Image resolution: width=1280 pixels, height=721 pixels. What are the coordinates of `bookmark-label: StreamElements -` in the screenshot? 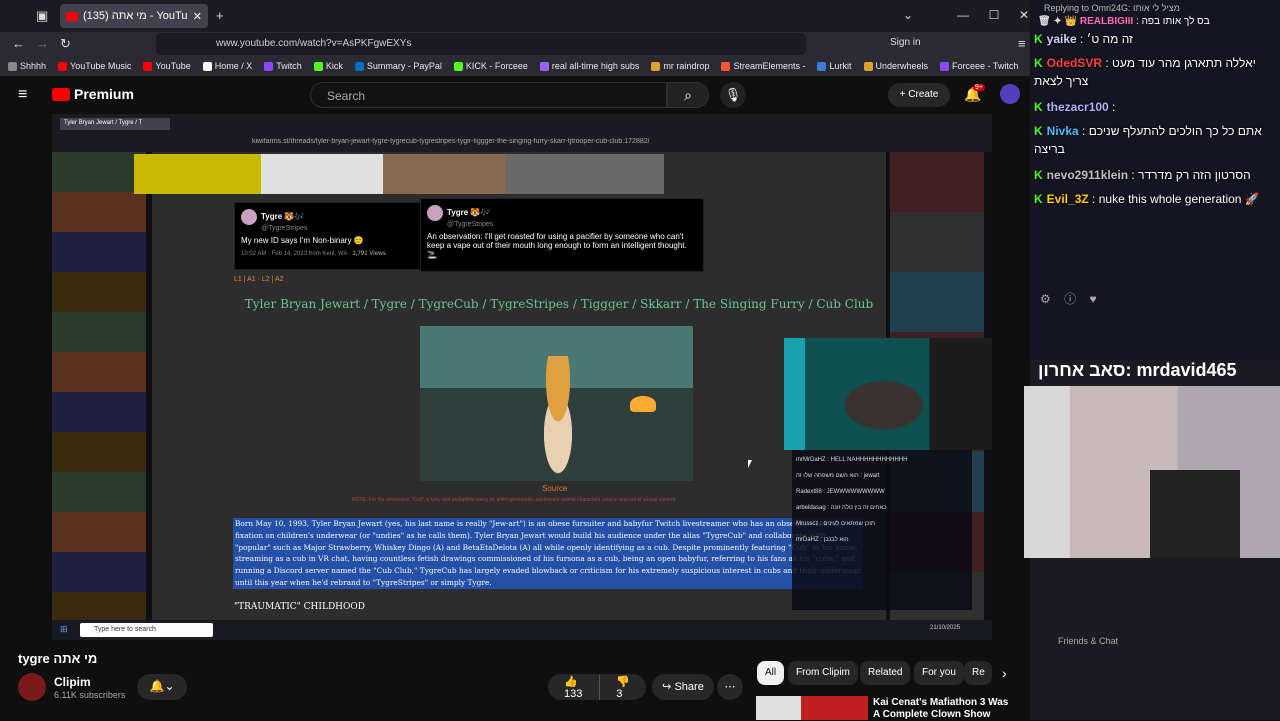 It's located at (769, 66).